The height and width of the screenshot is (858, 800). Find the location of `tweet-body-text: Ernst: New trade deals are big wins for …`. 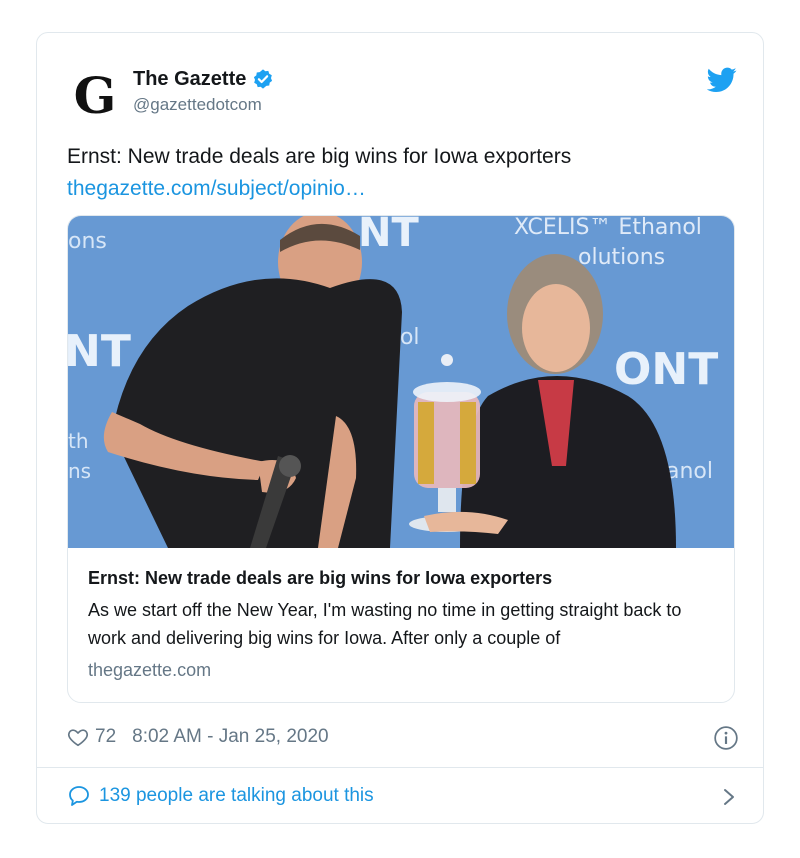

tweet-body-text: Ernst: New trade deals are big wins for … is located at coordinates (319, 156).